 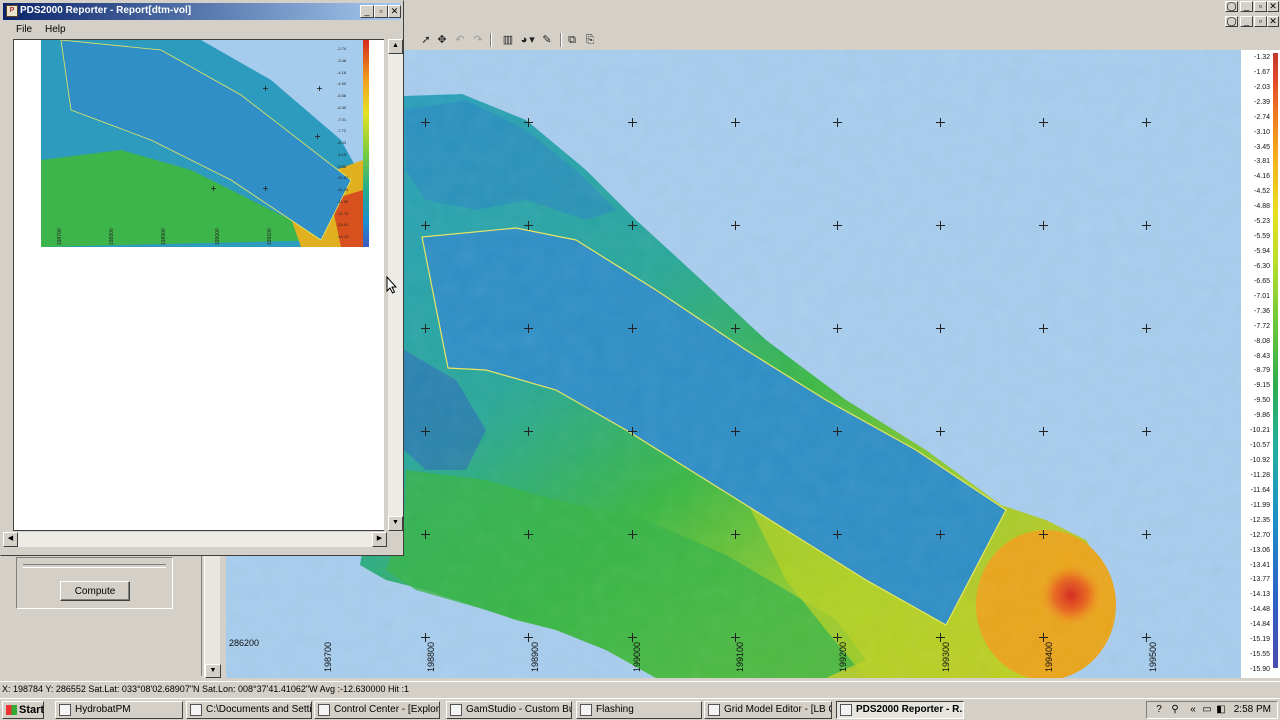 I want to click on network-icon: ⚲, so click(x=1175, y=710).